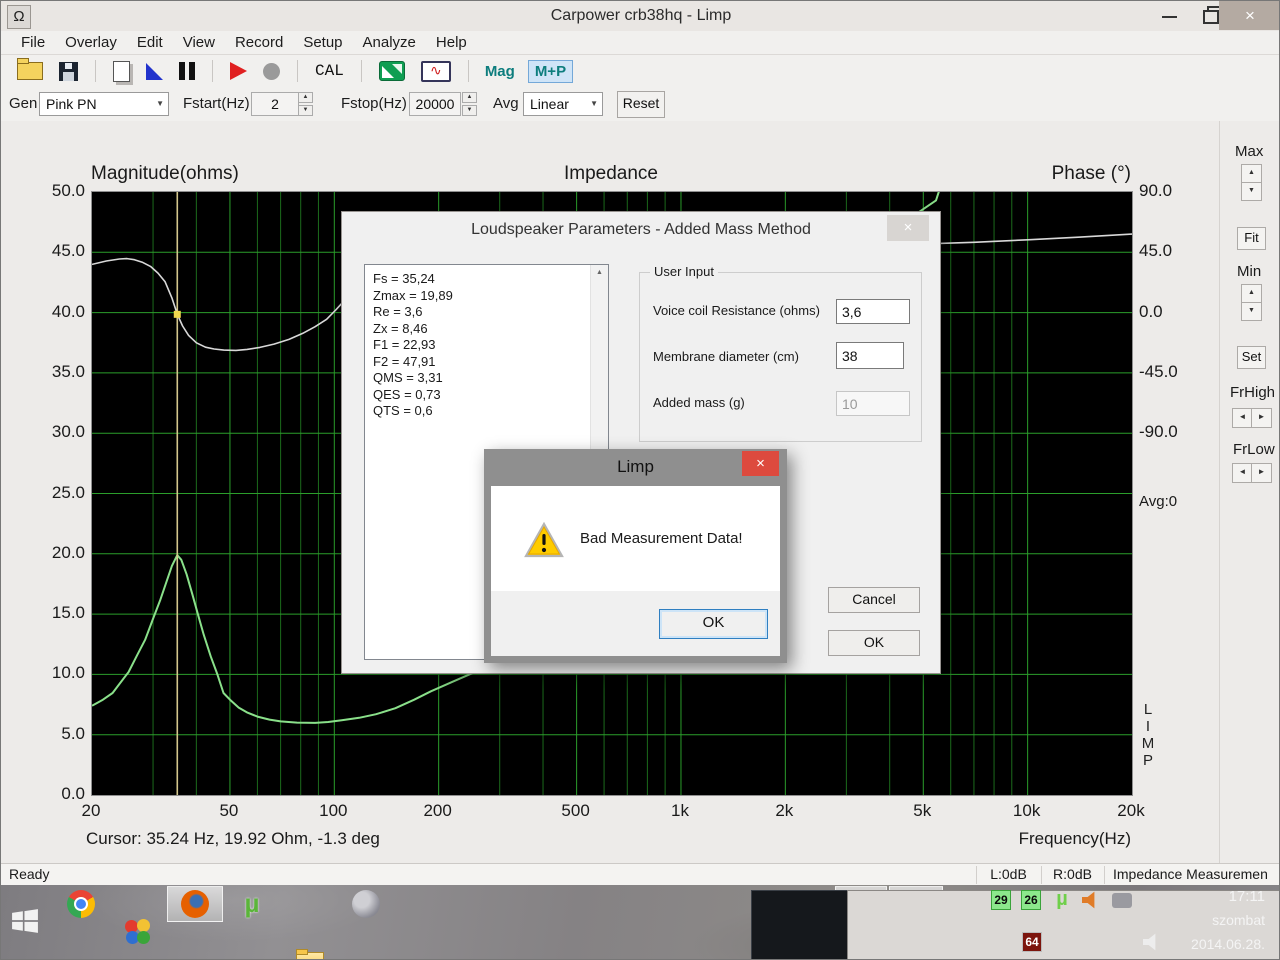  I want to click on status-left-level: L:0dB, so click(1008, 874).